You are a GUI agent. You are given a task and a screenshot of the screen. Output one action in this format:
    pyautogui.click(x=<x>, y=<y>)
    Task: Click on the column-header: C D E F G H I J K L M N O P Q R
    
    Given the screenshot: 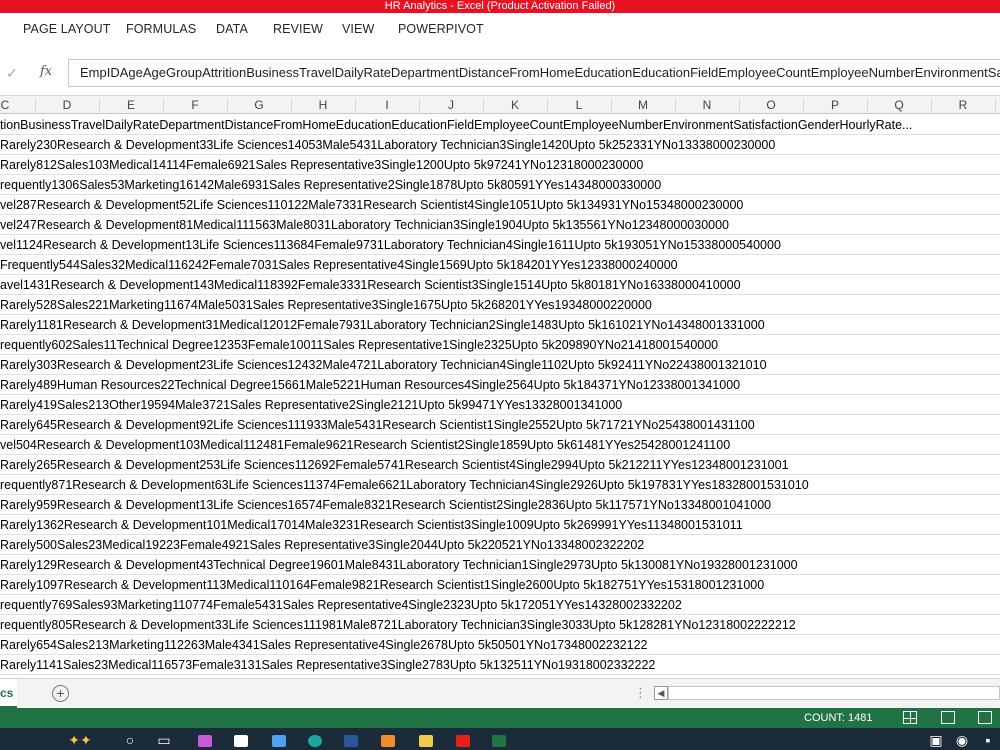 What is the action you would take?
    pyautogui.click(x=500, y=104)
    